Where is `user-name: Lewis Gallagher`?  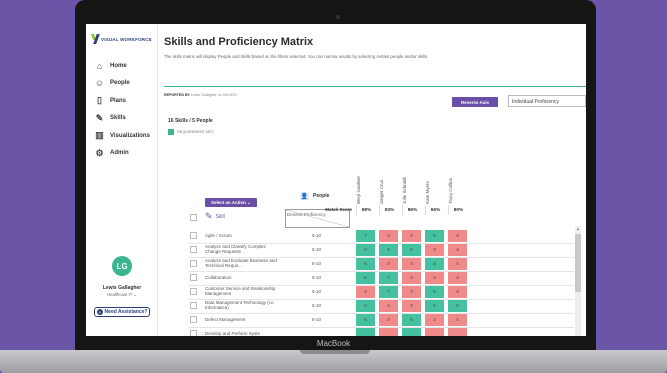
user-name: Lewis Gallagher is located at coordinates (122, 288).